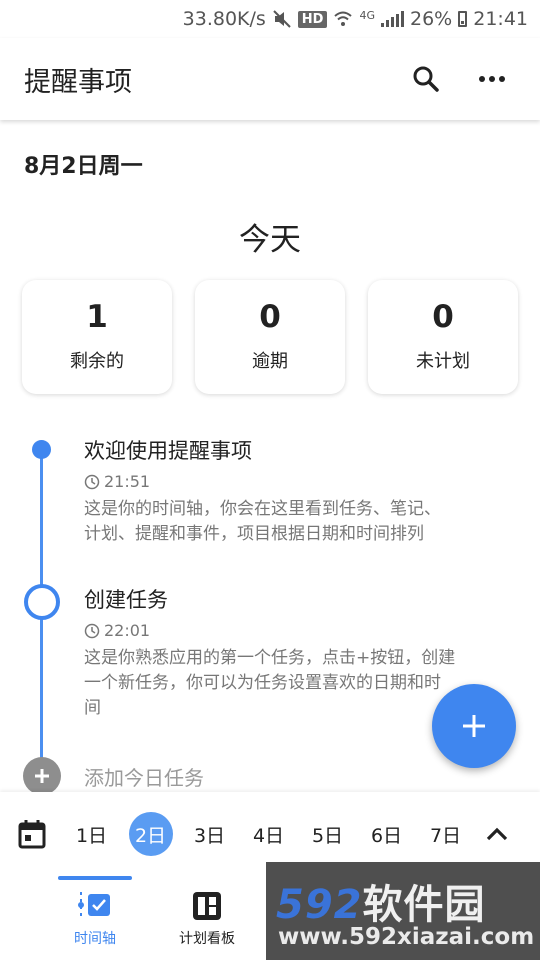 The width and height of the screenshot is (540, 960). What do you see at coordinates (343, 18) in the screenshot?
I see `wifi-icon` at bounding box center [343, 18].